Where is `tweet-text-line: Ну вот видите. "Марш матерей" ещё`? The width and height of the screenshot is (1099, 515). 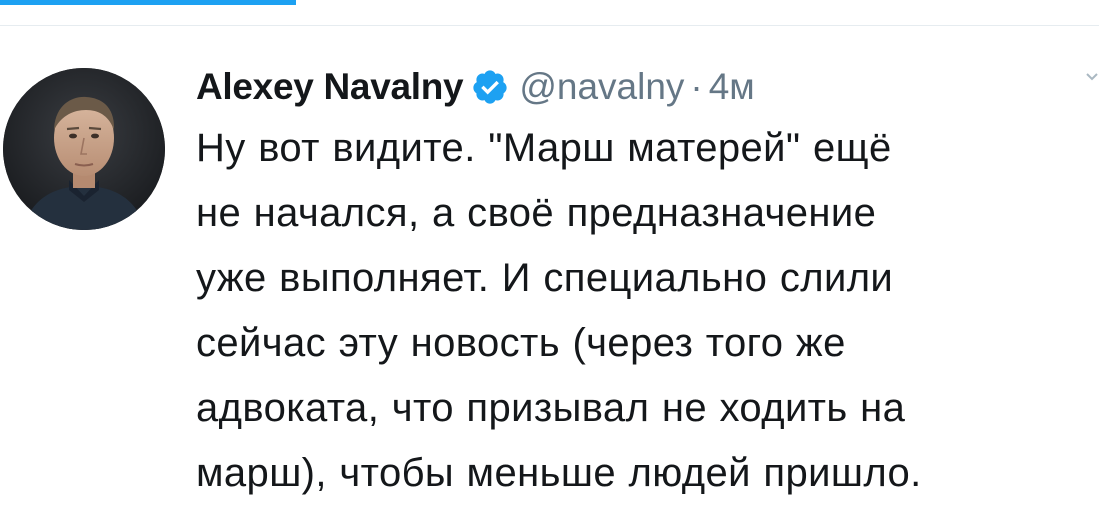
tweet-text-line: Ну вот видите. "Марш матерей" ещё is located at coordinates (544, 148).